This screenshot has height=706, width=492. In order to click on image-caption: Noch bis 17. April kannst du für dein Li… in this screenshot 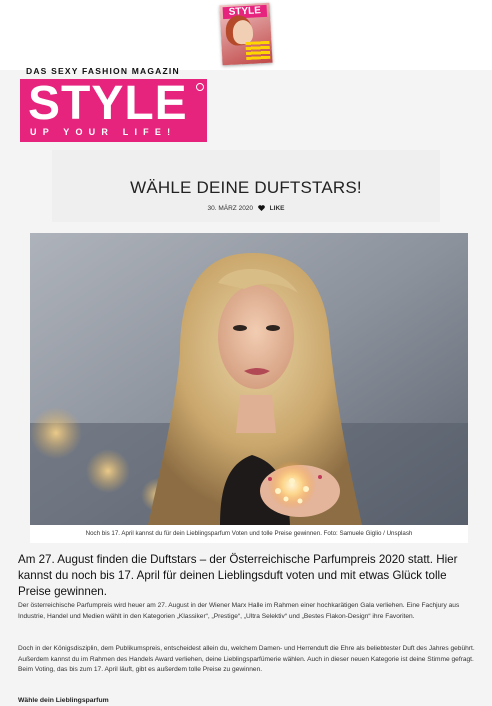, I will do `click(249, 534)`.